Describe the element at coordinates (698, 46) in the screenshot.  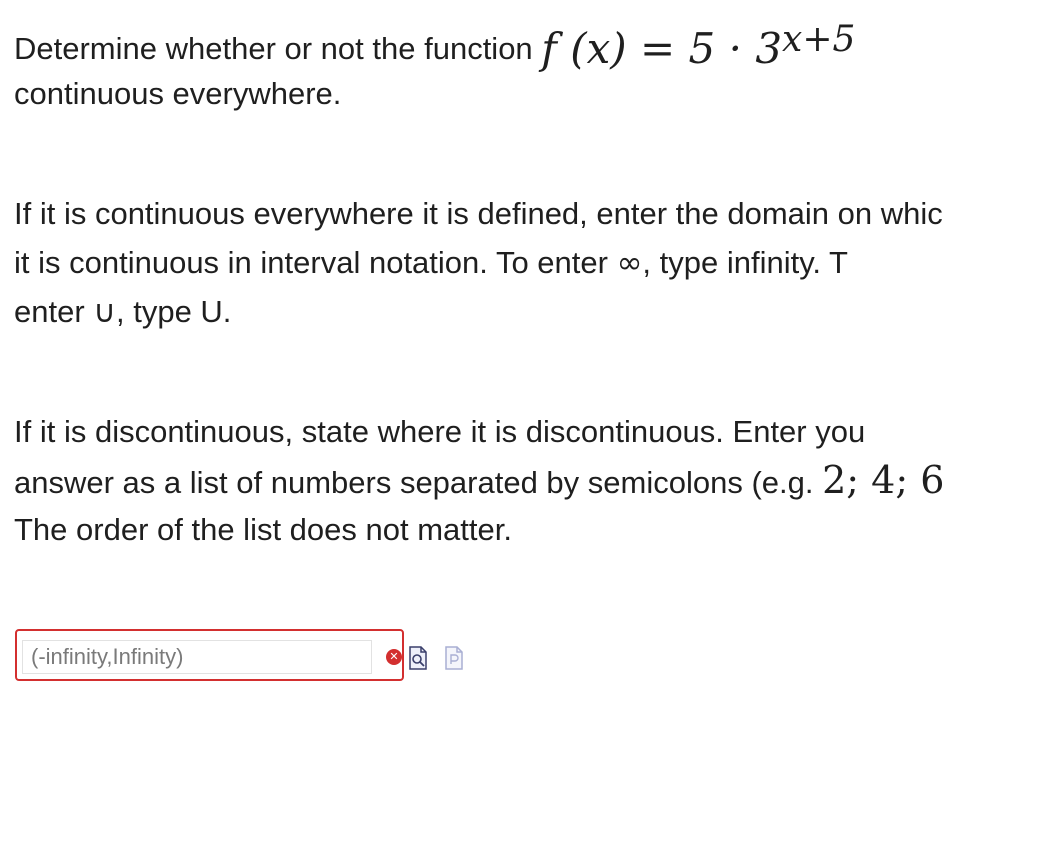
I see `function-formula: f (x) = 5 · 3x+5` at that location.